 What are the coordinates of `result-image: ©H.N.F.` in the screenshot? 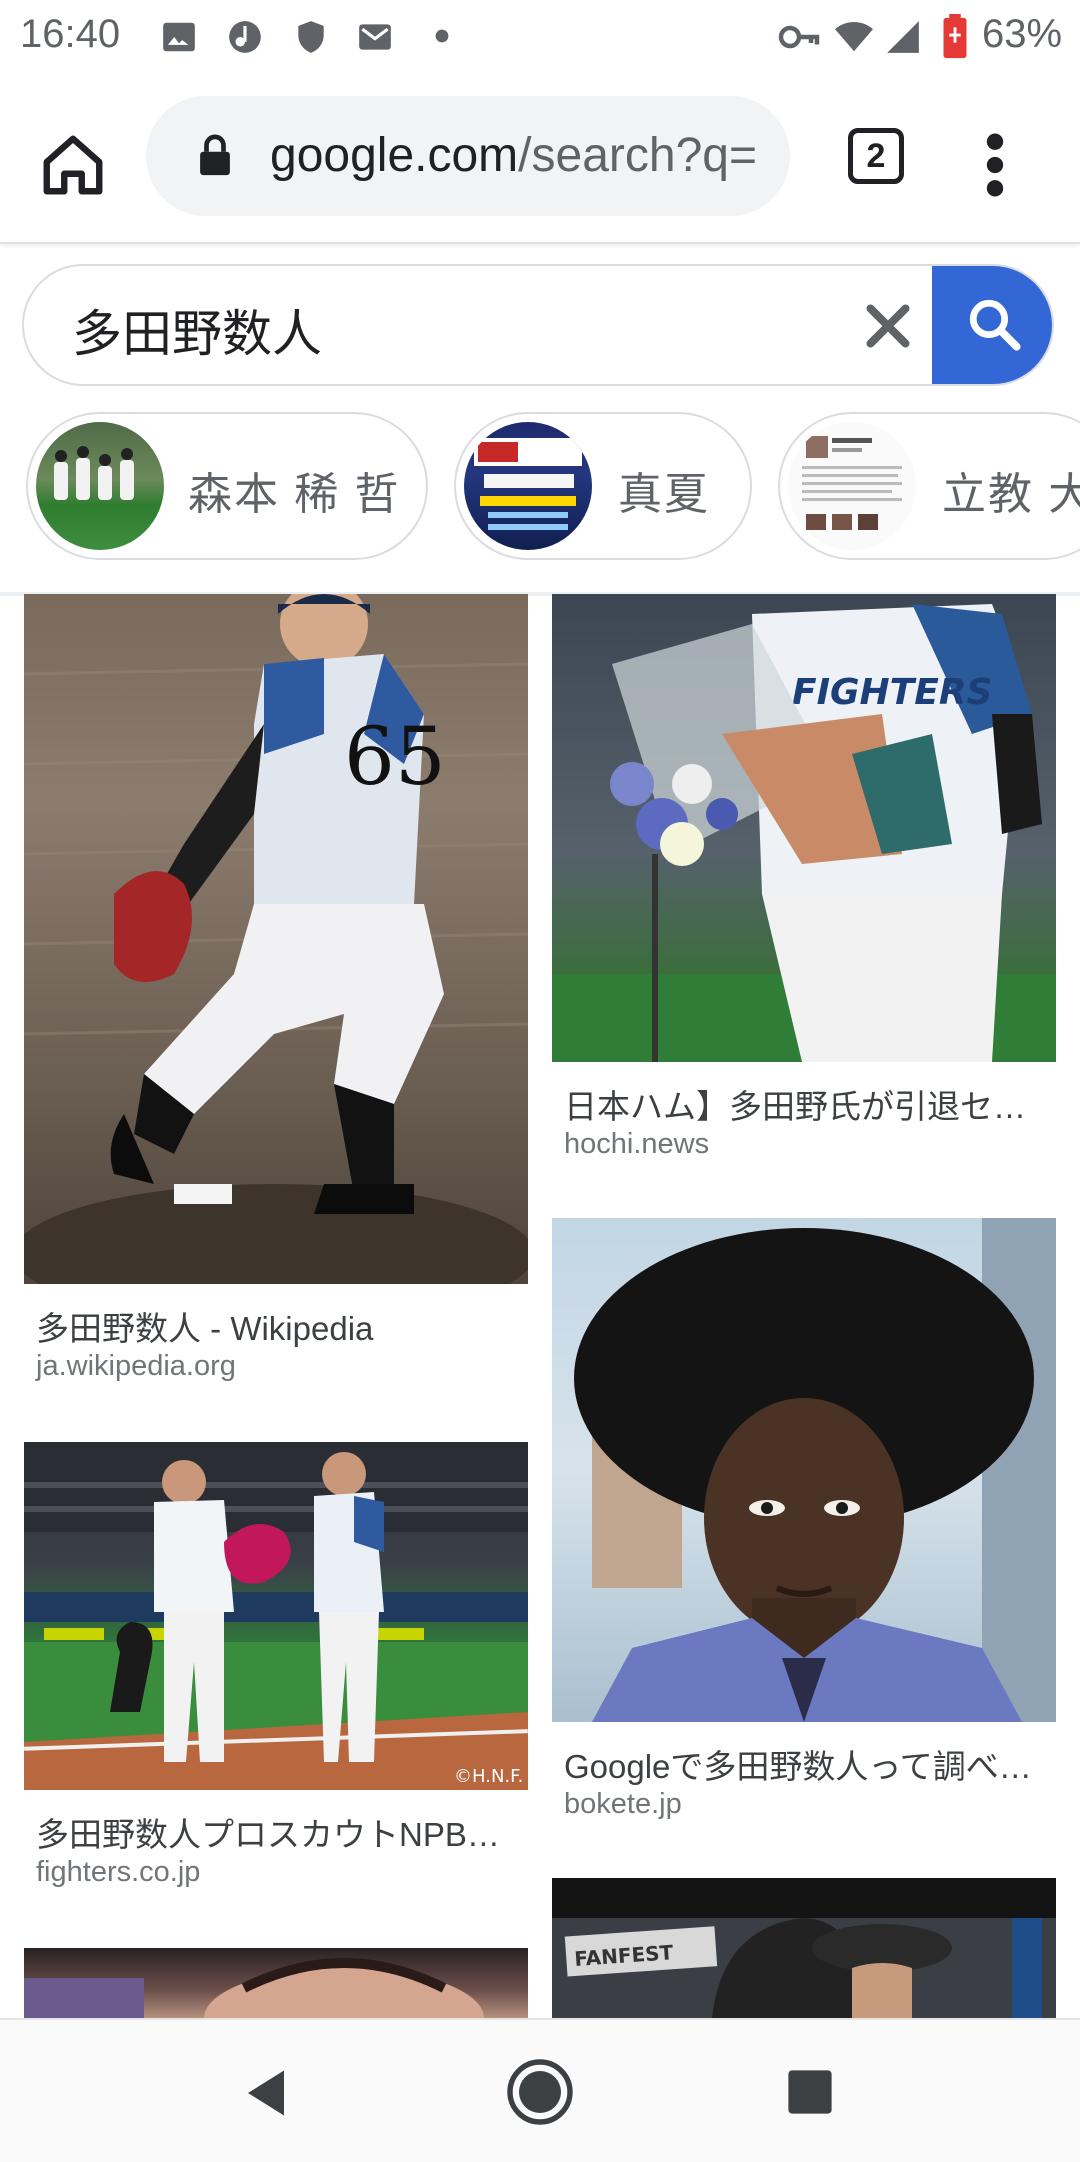 It's located at (276, 1616).